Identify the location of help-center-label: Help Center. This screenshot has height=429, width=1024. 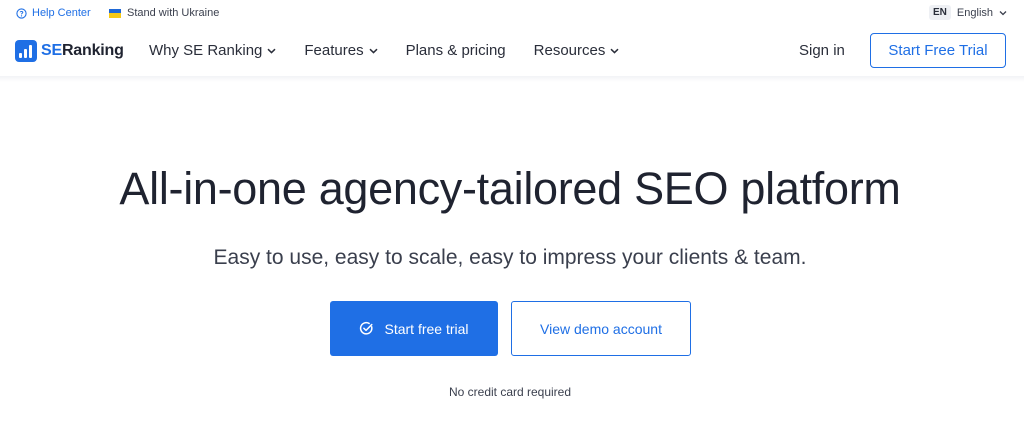
(61, 13).